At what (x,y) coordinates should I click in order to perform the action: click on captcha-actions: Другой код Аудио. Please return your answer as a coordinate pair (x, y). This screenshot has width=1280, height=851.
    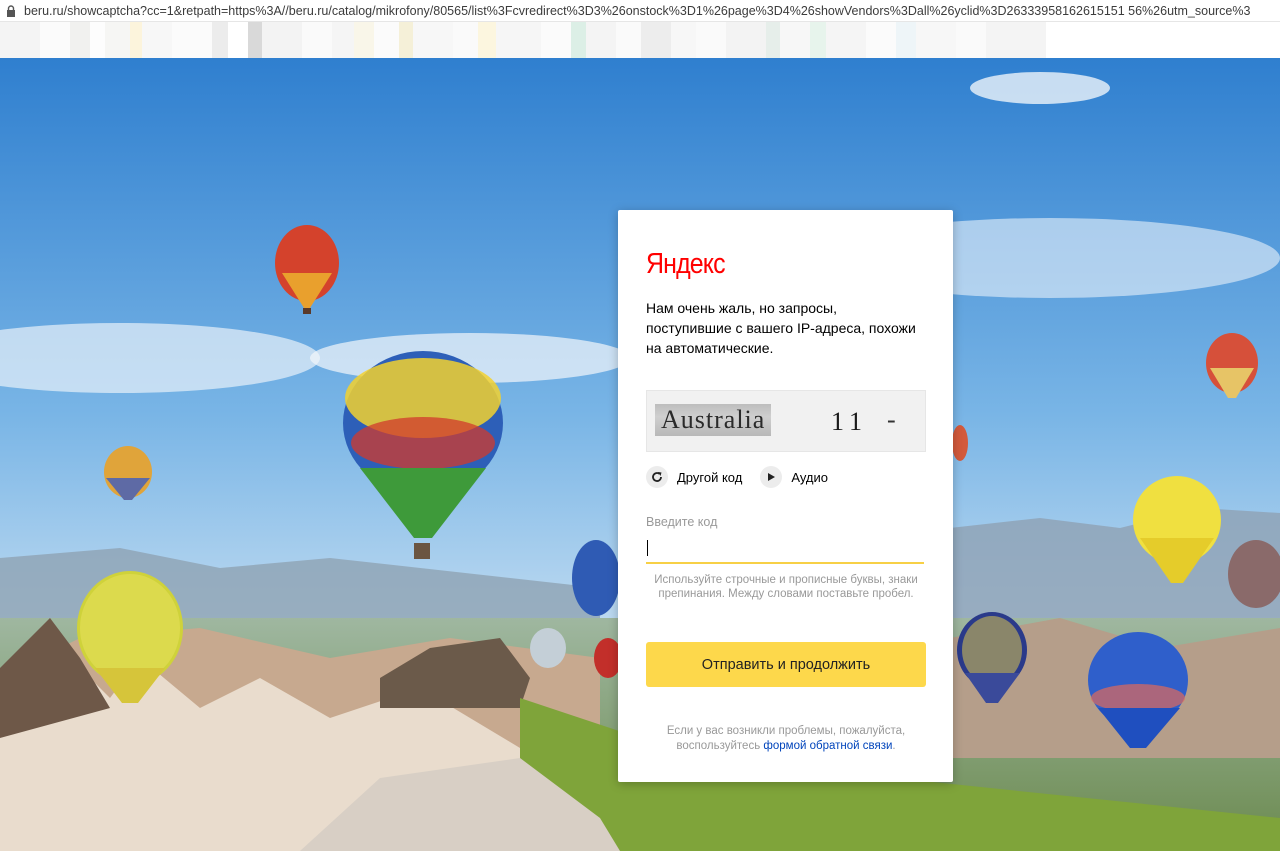
    Looking at the image, I should click on (746, 477).